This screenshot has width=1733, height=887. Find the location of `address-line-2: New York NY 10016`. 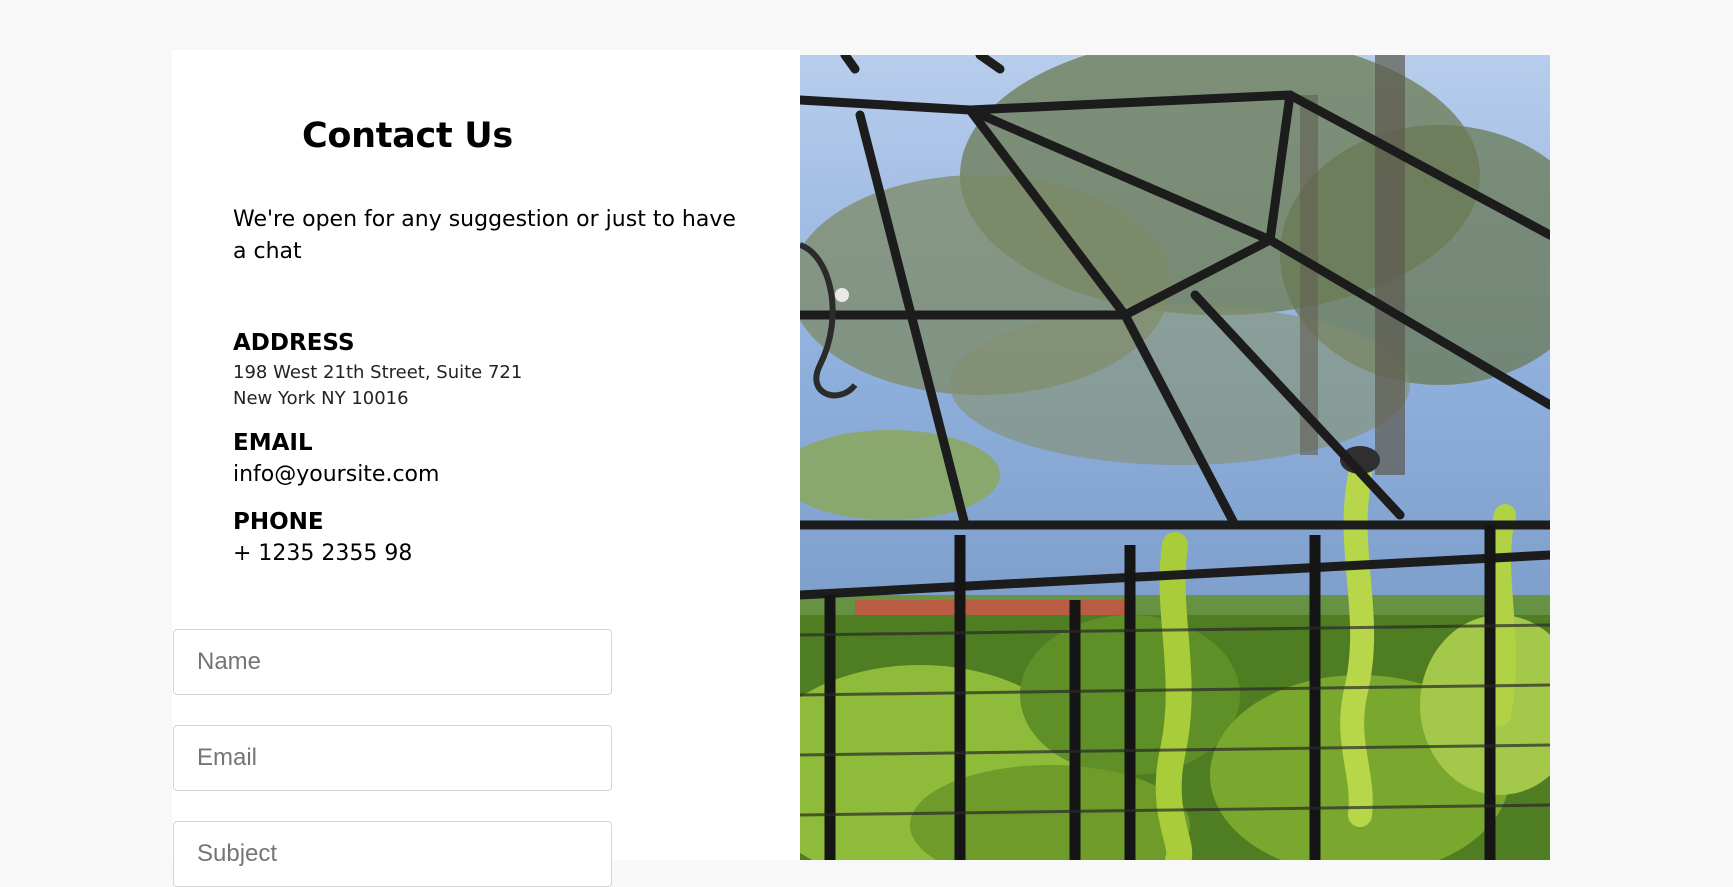

address-line-2: New York NY 10016 is located at coordinates (321, 398).